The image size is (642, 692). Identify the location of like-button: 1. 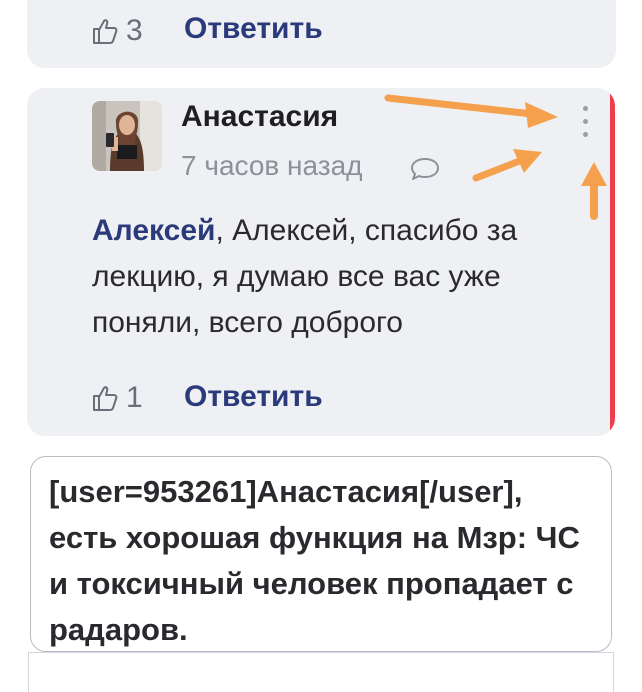
(116, 398).